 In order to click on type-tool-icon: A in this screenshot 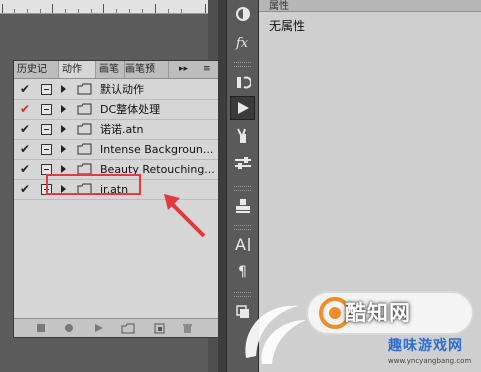, I will do `click(242, 244)`.